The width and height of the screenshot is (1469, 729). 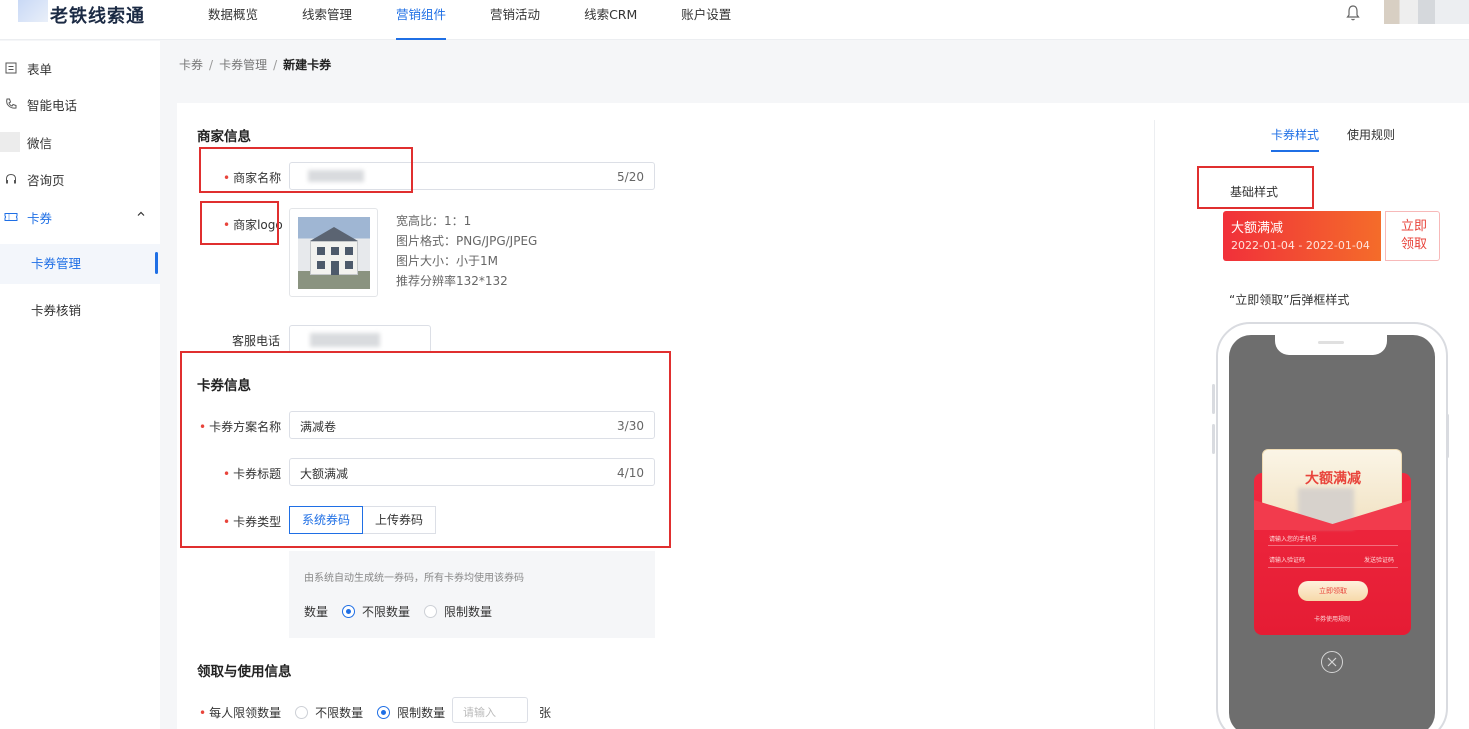 What do you see at coordinates (1412, 236) in the screenshot?
I see `coupon-claim-button: 立即领取` at bounding box center [1412, 236].